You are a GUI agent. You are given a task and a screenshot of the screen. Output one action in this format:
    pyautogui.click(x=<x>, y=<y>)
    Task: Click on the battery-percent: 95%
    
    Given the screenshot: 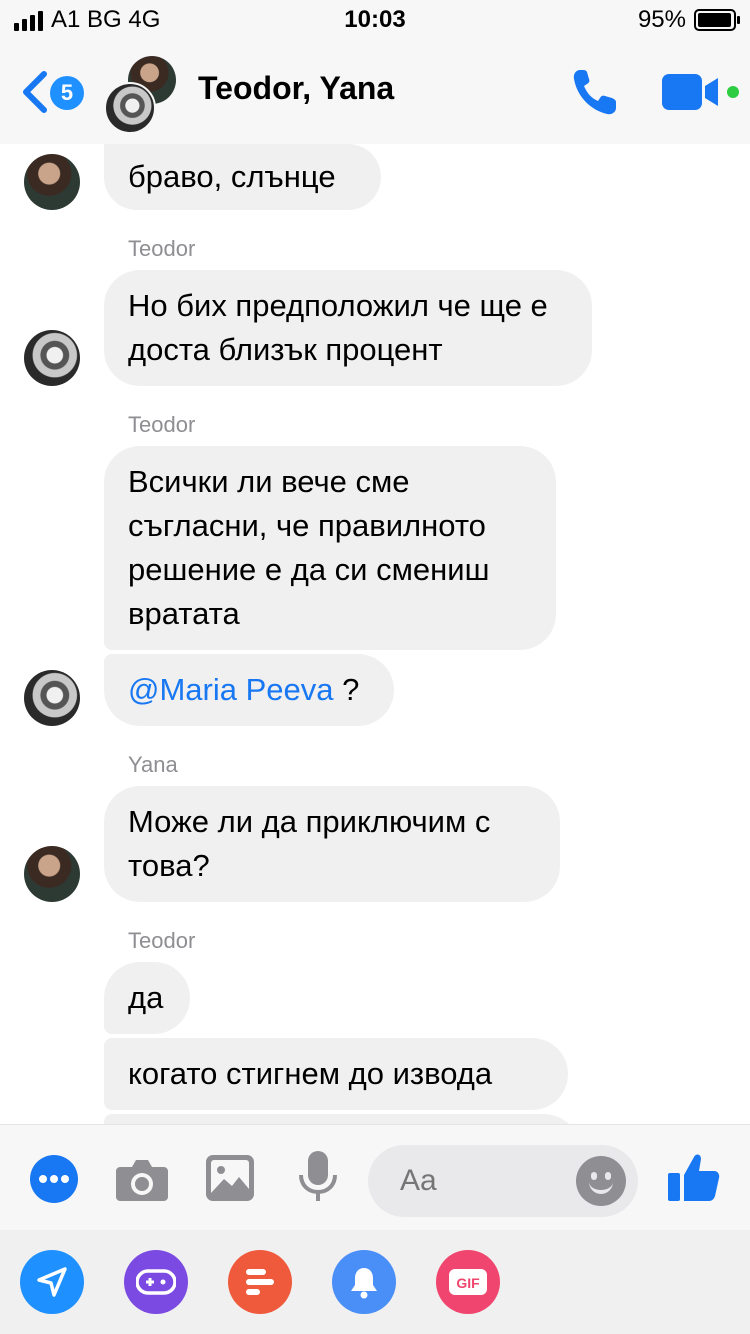 What is the action you would take?
    pyautogui.click(x=661, y=19)
    